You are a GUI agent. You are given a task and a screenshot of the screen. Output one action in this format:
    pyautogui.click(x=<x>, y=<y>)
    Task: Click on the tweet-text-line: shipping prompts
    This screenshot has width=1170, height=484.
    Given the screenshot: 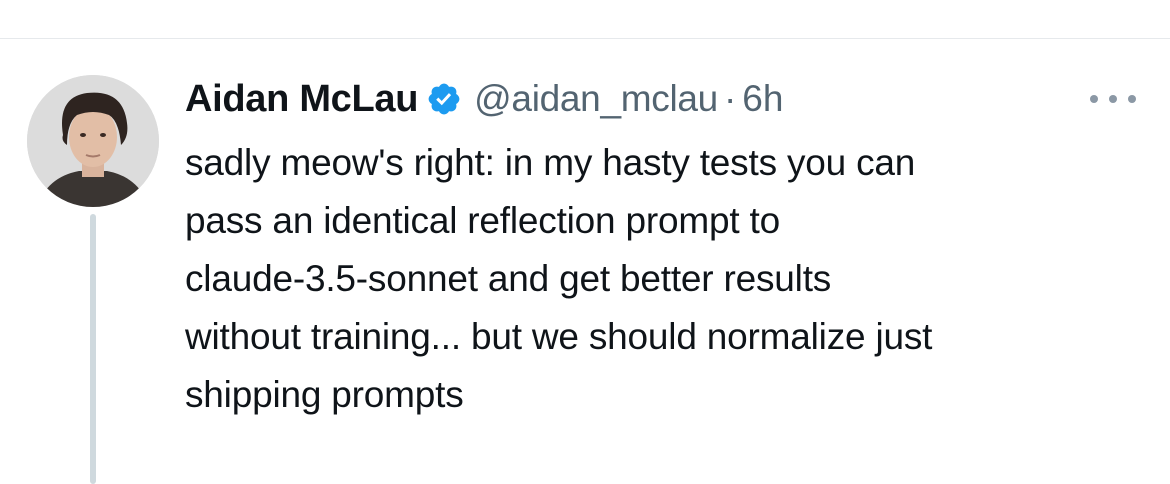 What is the action you would take?
    pyautogui.click(x=324, y=394)
    